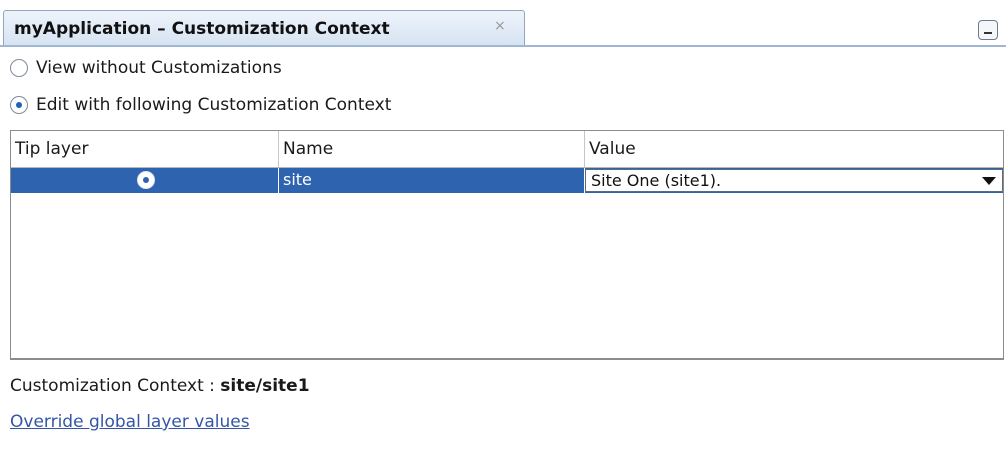  I want to click on table-header: Tip layer Name Value, so click(507, 149).